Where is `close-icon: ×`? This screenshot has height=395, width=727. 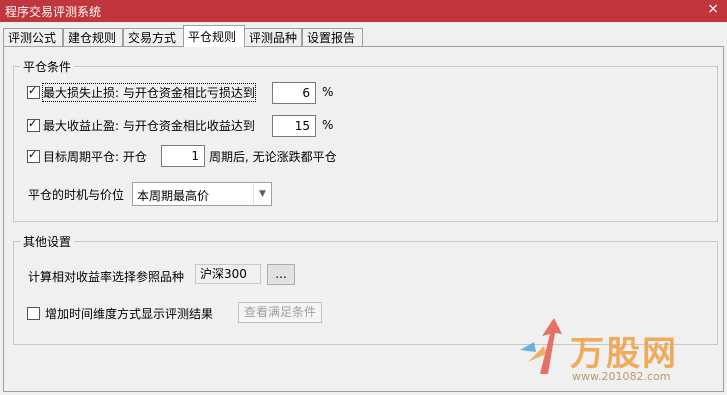 close-icon: × is located at coordinates (713, 9).